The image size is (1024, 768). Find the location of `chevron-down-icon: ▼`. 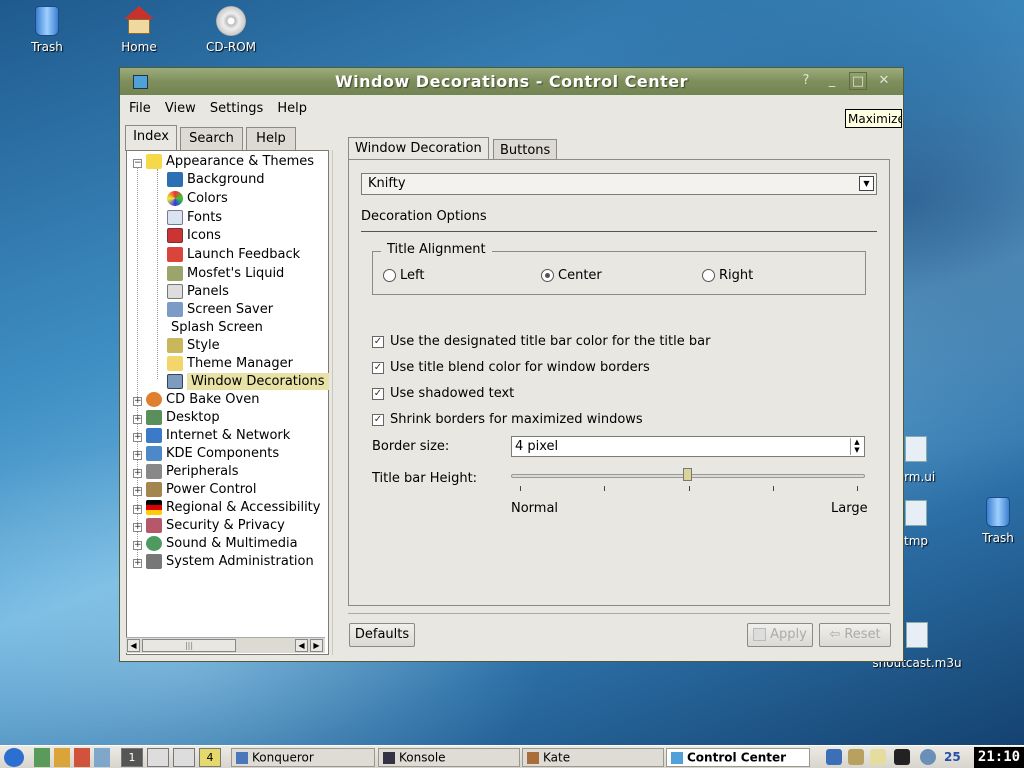

chevron-down-icon: ▼ is located at coordinates (866, 183).